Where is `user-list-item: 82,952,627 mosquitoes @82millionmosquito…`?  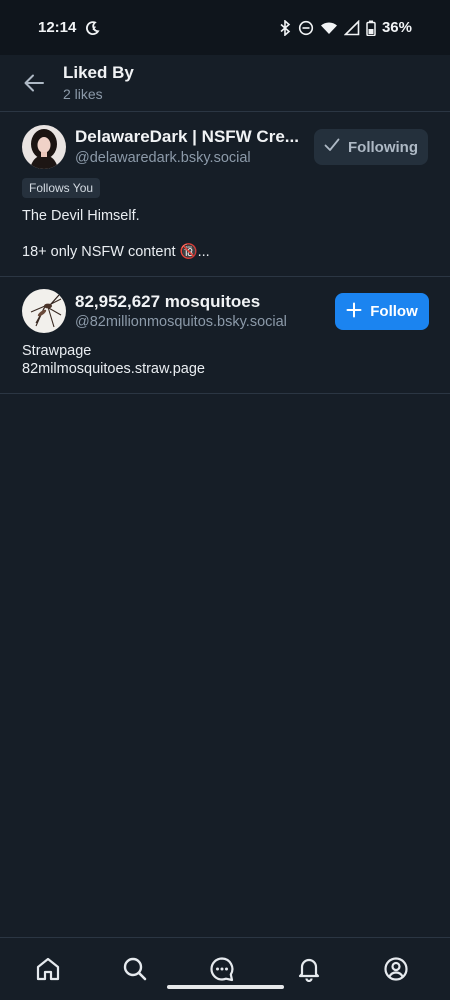 user-list-item: 82,952,627 mosquitoes @82millionmosquito… is located at coordinates (225, 335).